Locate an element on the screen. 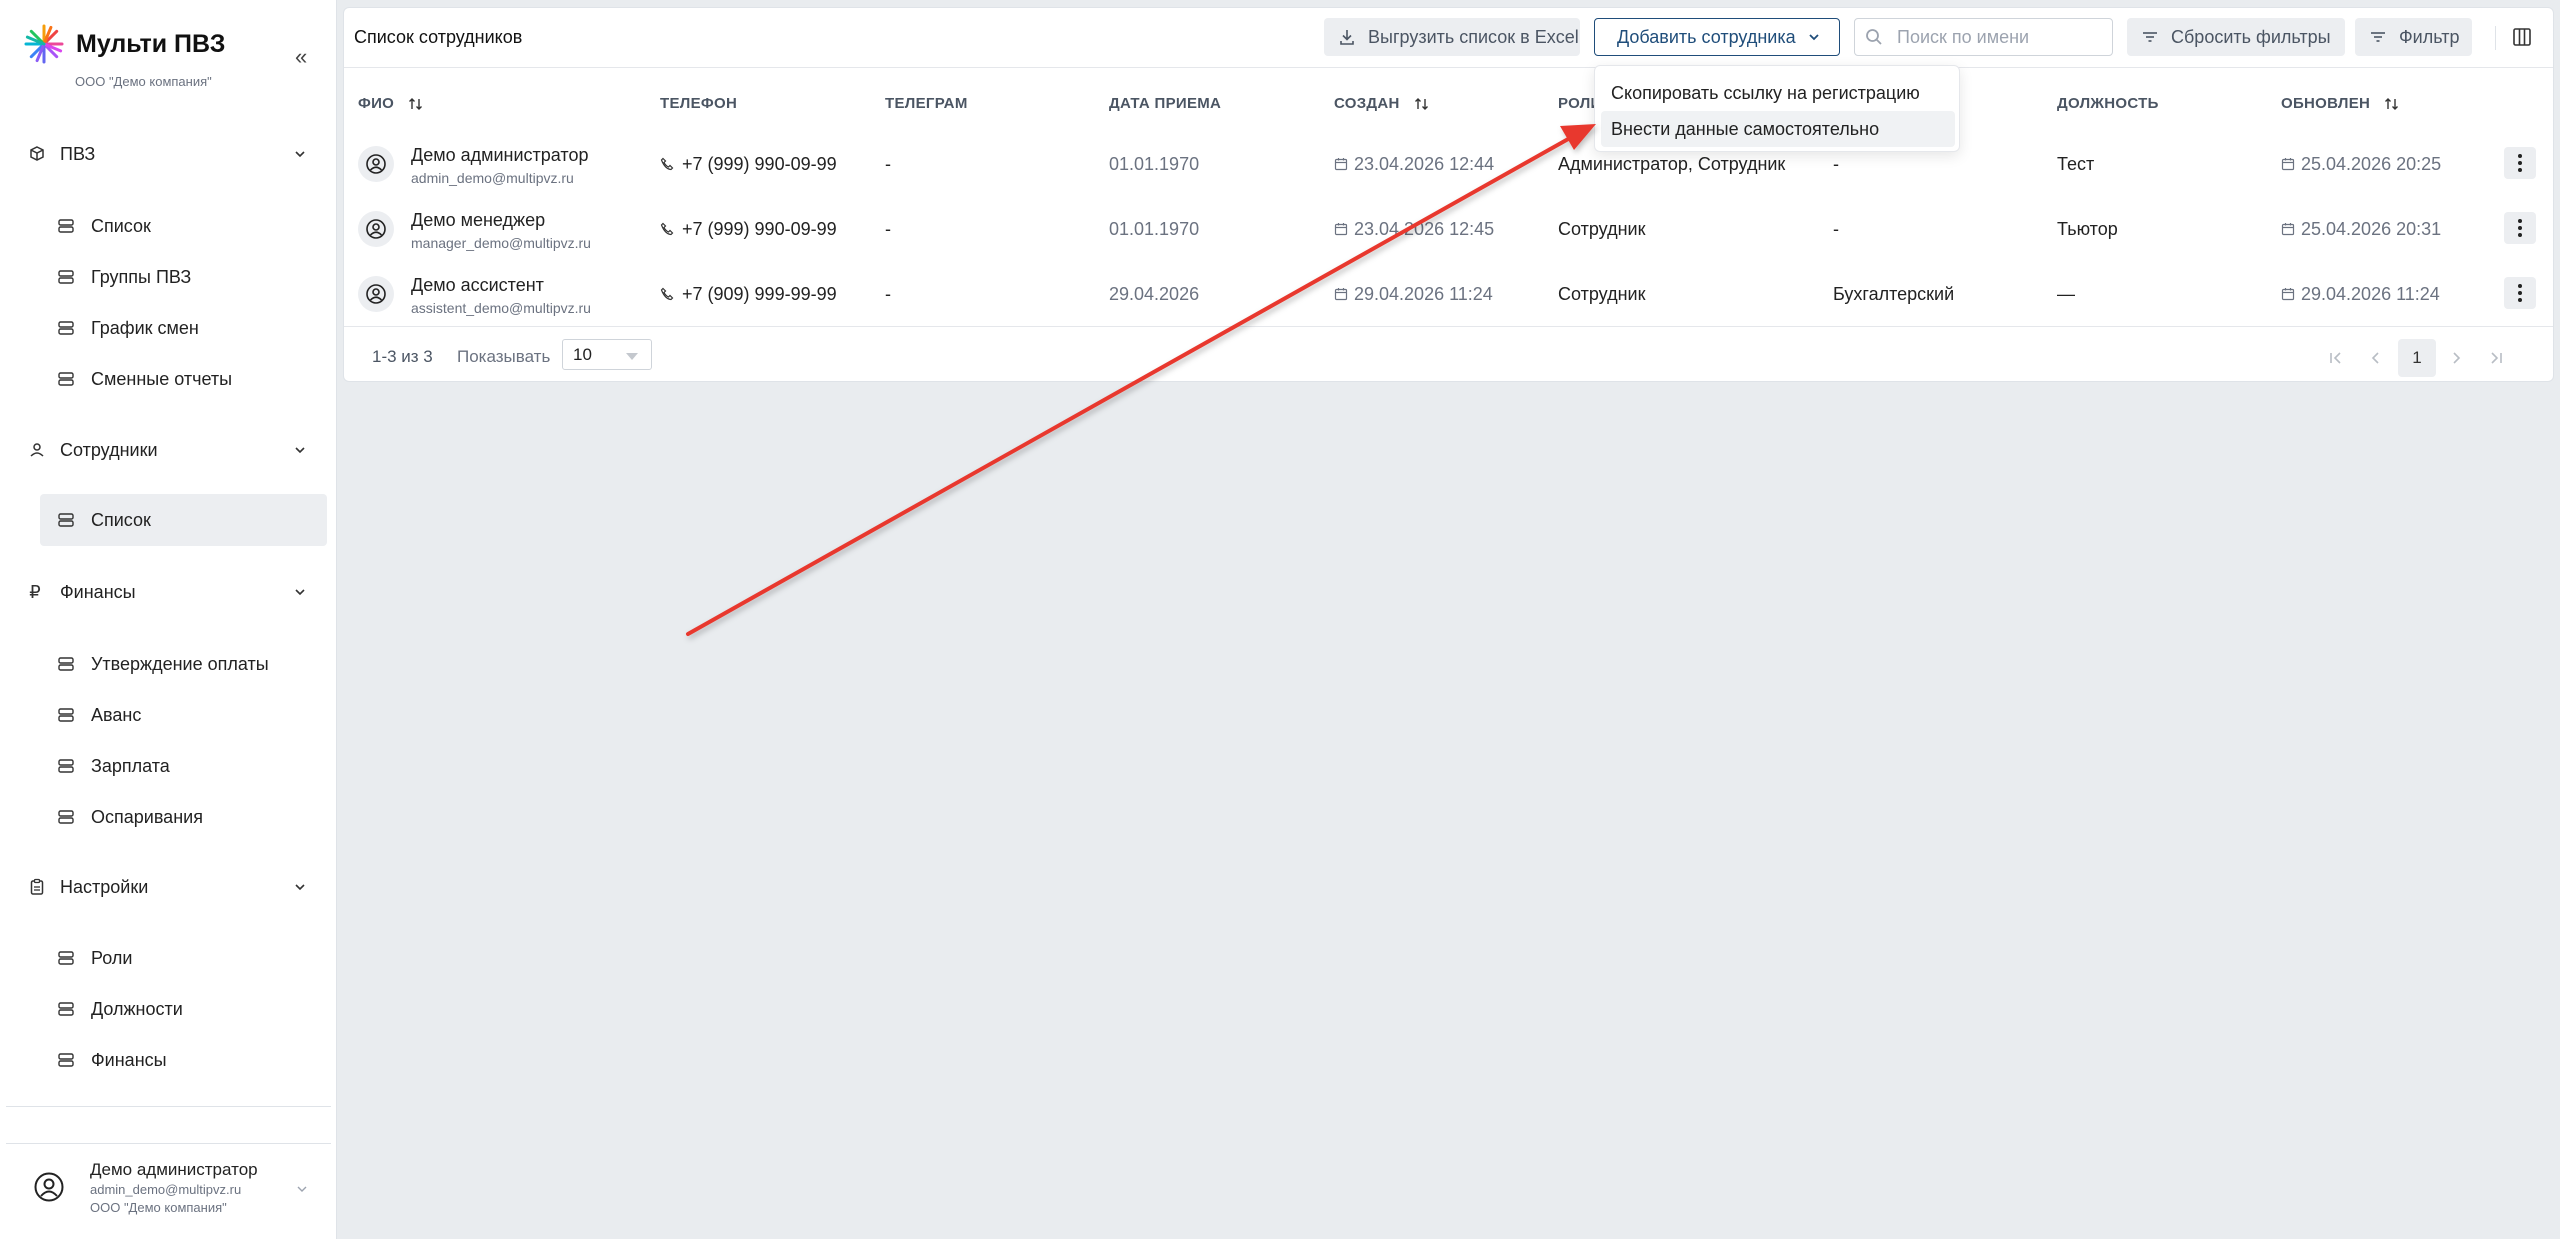 This screenshot has height=1239, width=2560. employee-phone-value: +7 (909) 999-99-99 is located at coordinates (759, 294).